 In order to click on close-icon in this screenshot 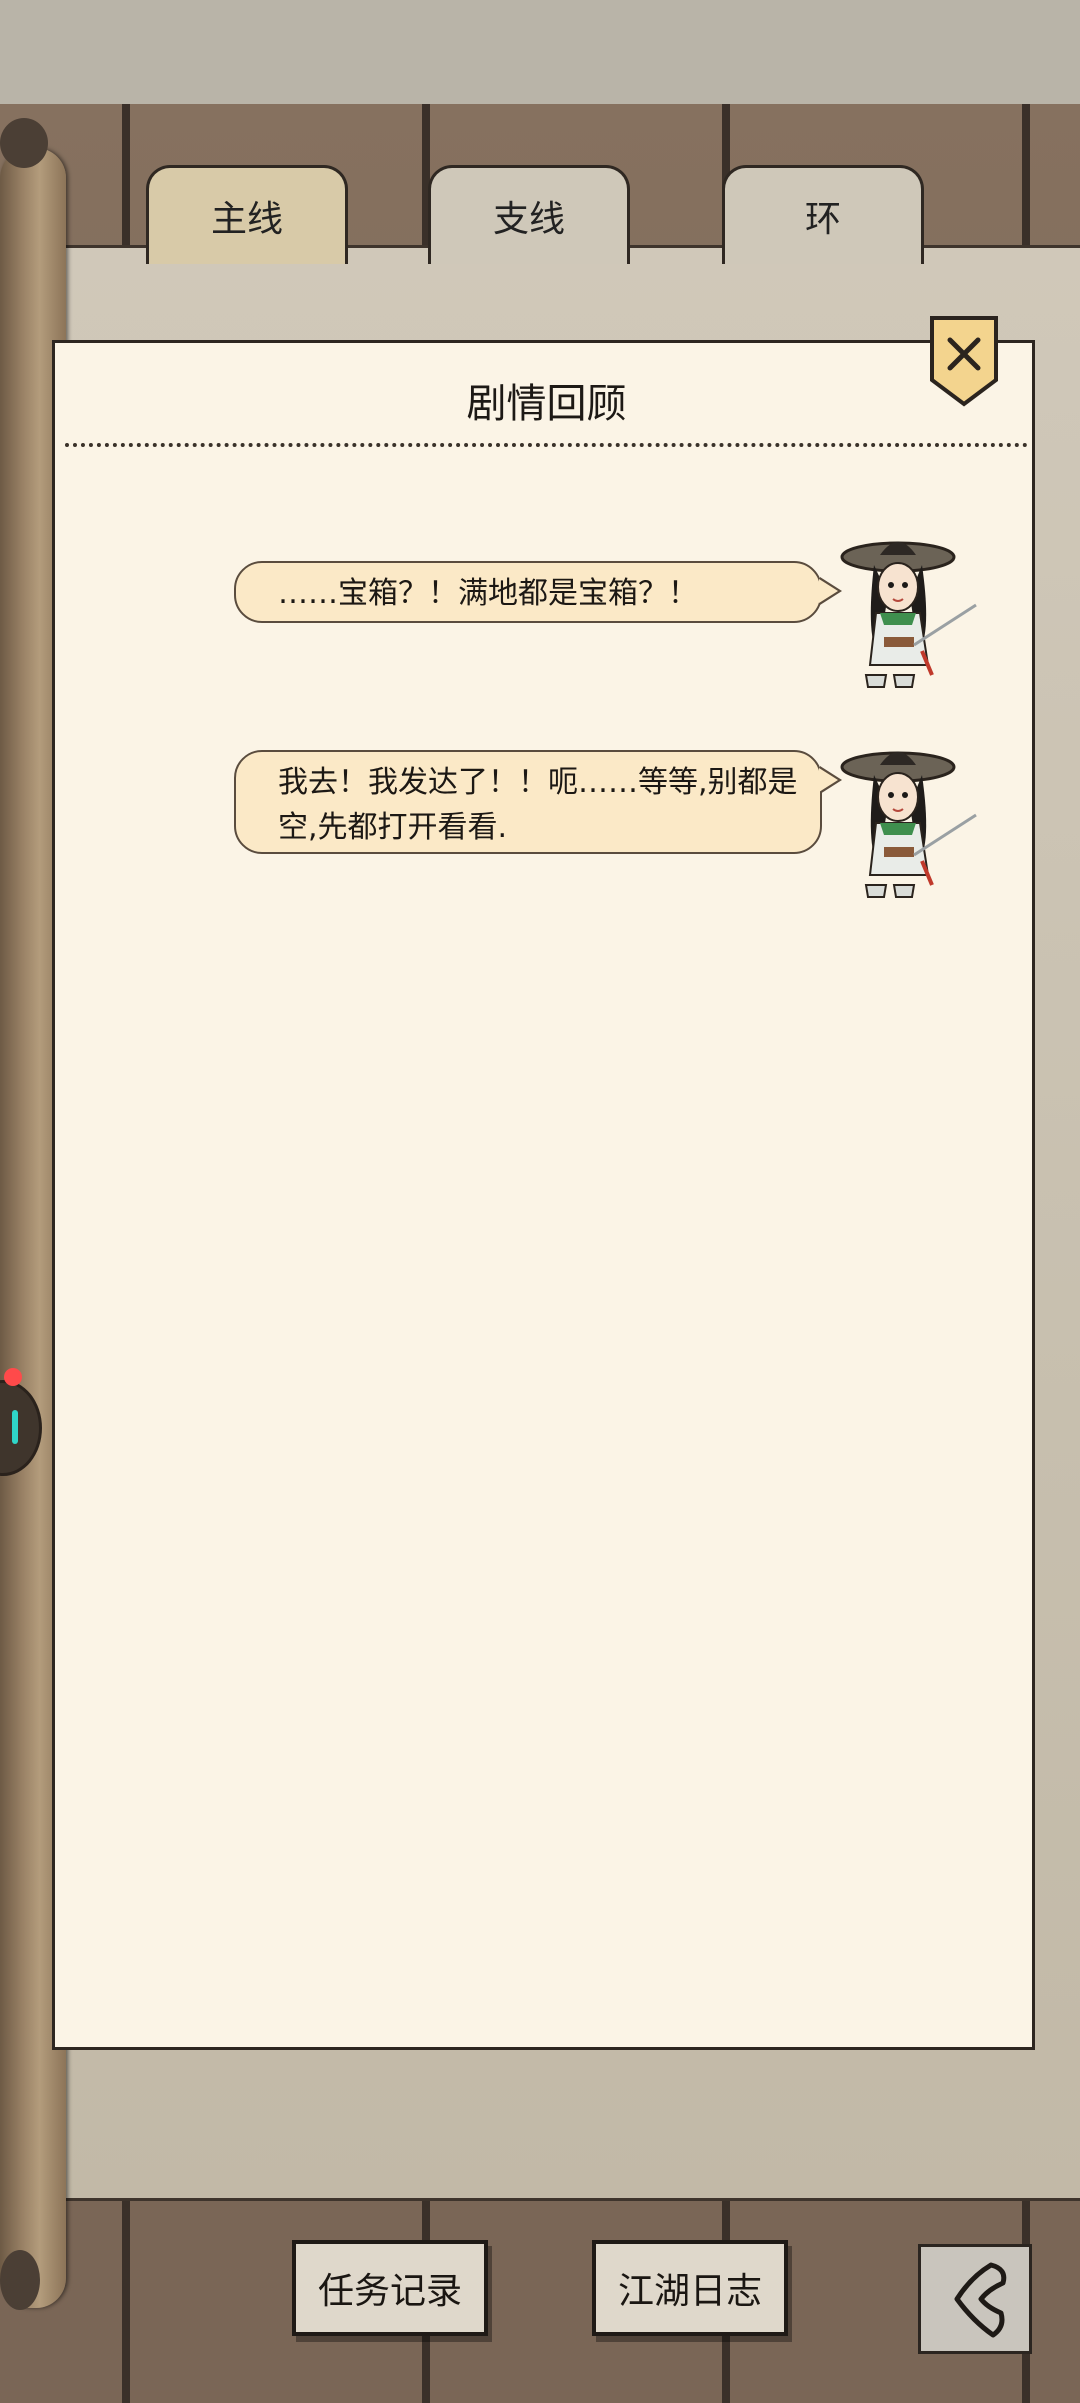, I will do `click(964, 361)`.